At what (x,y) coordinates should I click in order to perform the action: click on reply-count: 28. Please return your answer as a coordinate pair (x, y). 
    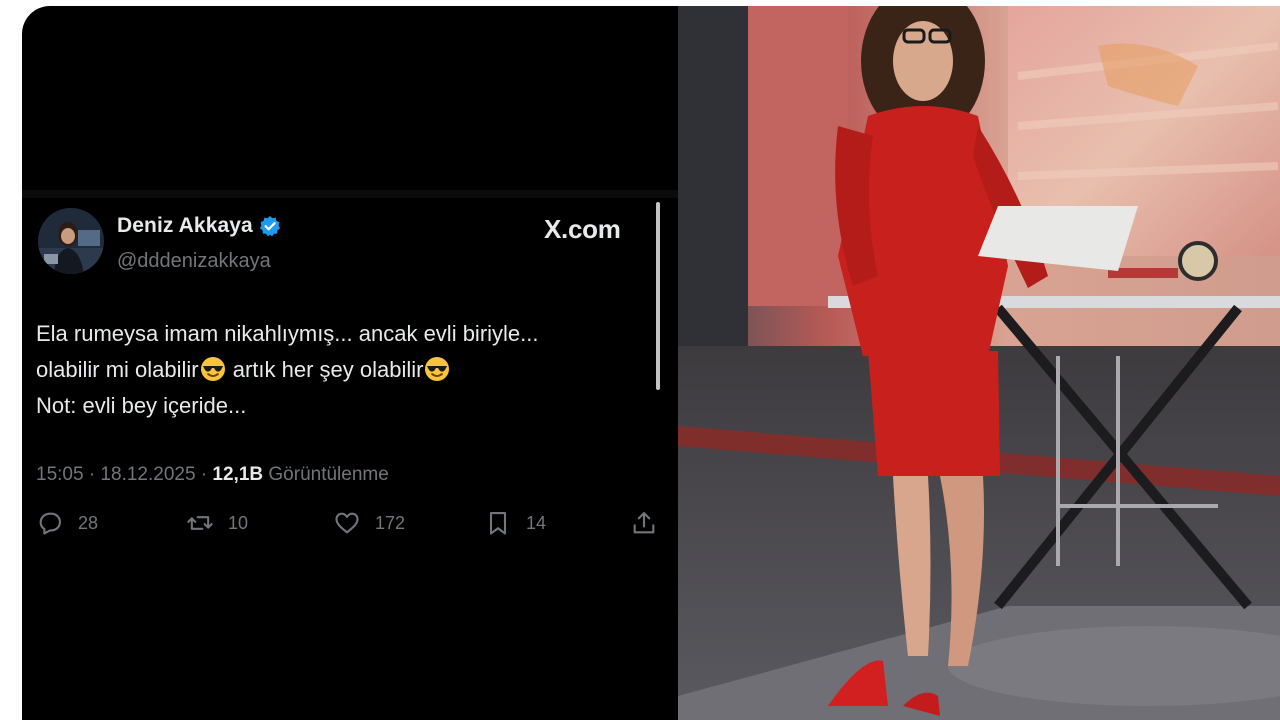
    Looking at the image, I should click on (88, 522).